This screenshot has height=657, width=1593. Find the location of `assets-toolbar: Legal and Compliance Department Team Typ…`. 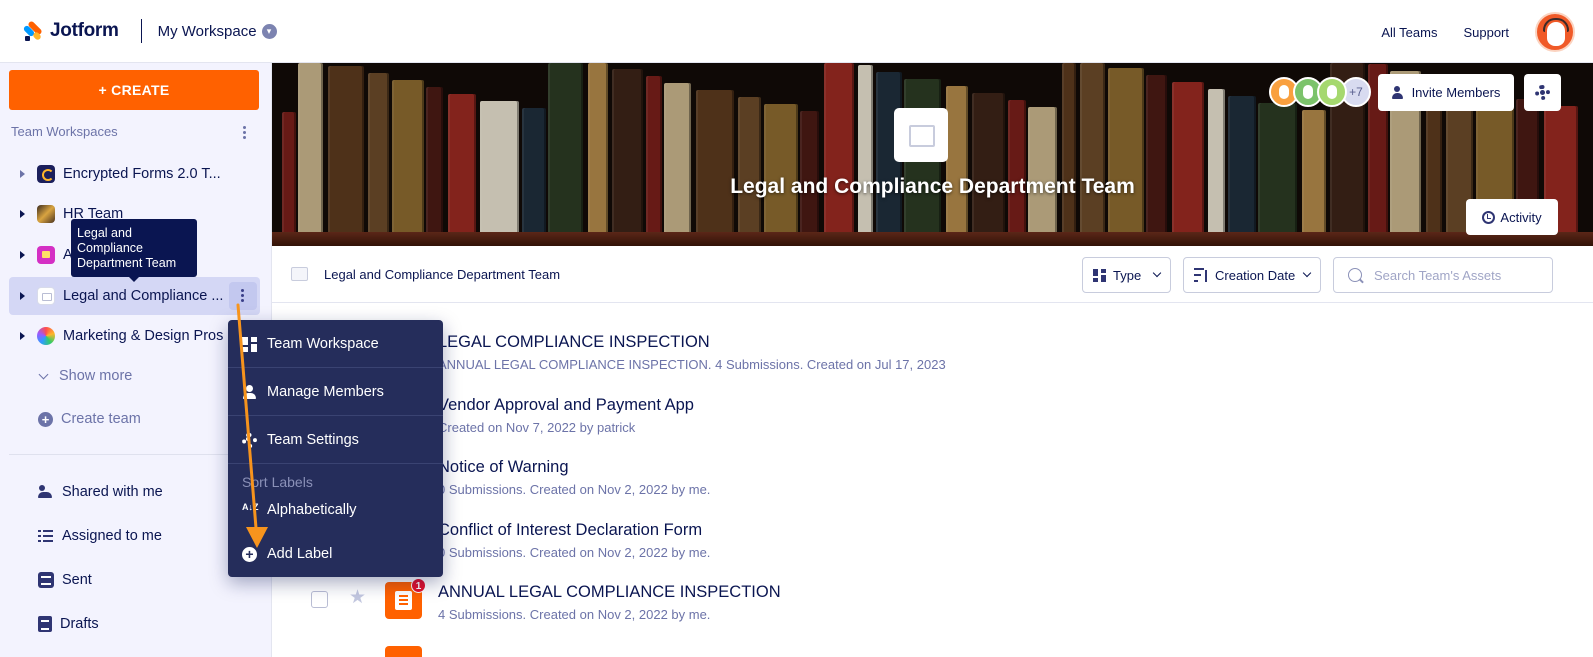

assets-toolbar: Legal and Compliance Department Team Typ… is located at coordinates (932, 274).